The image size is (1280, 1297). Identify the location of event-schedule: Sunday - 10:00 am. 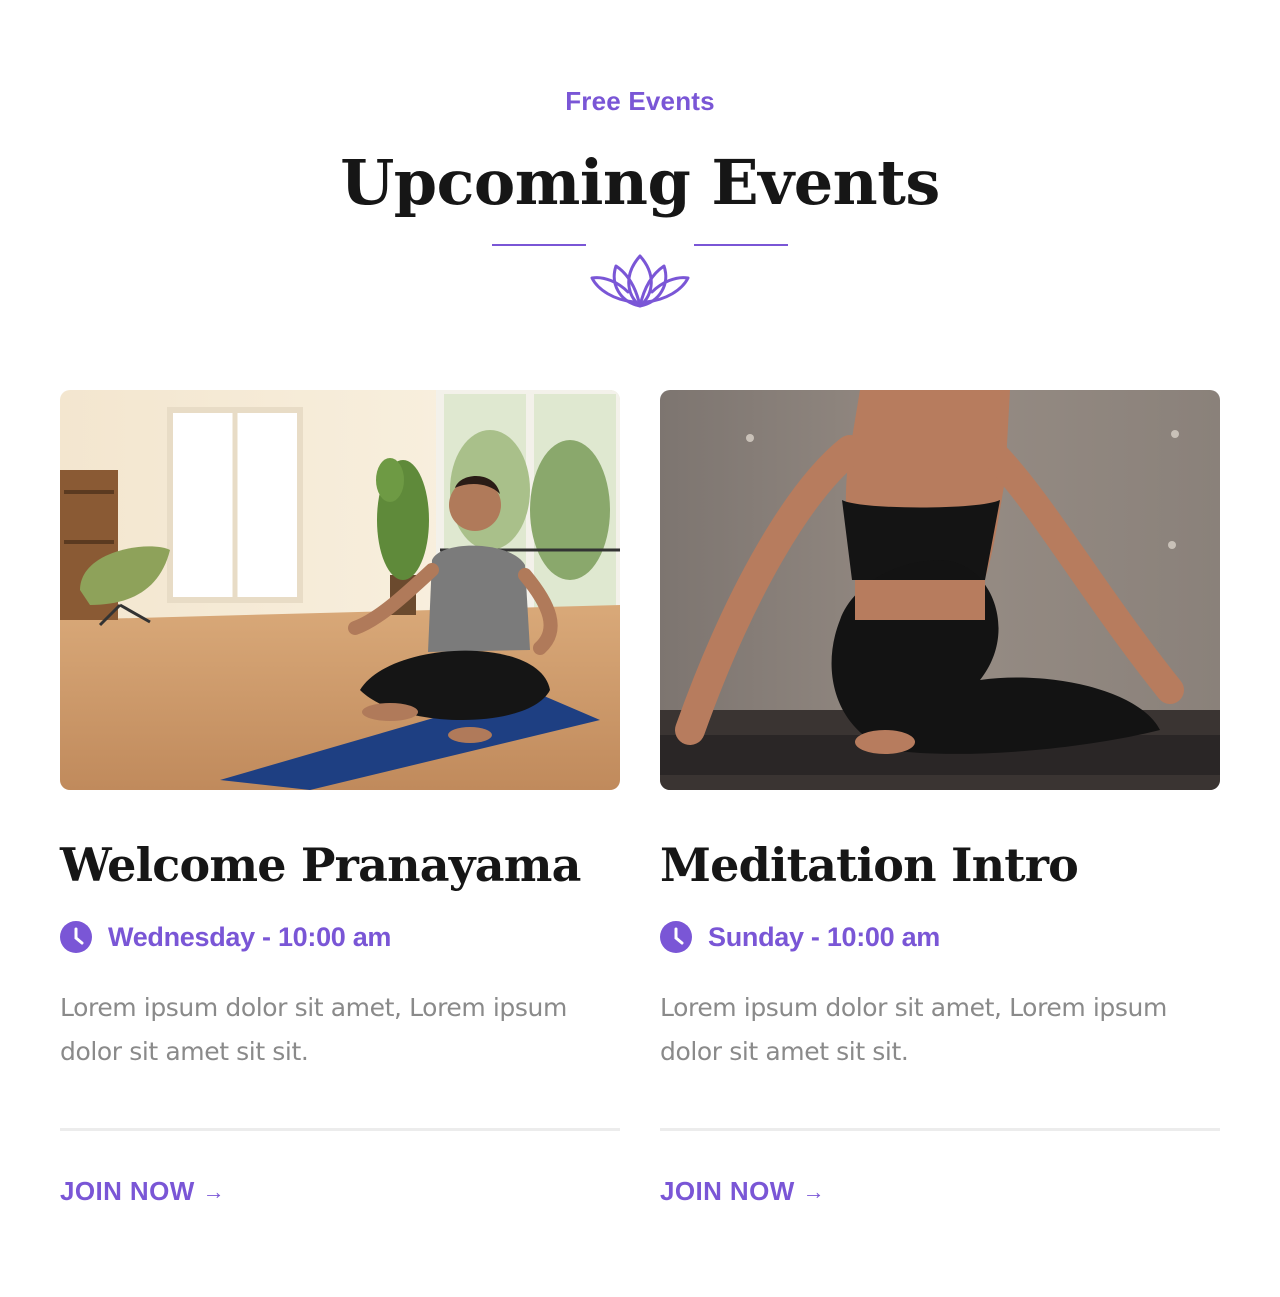
(800, 937).